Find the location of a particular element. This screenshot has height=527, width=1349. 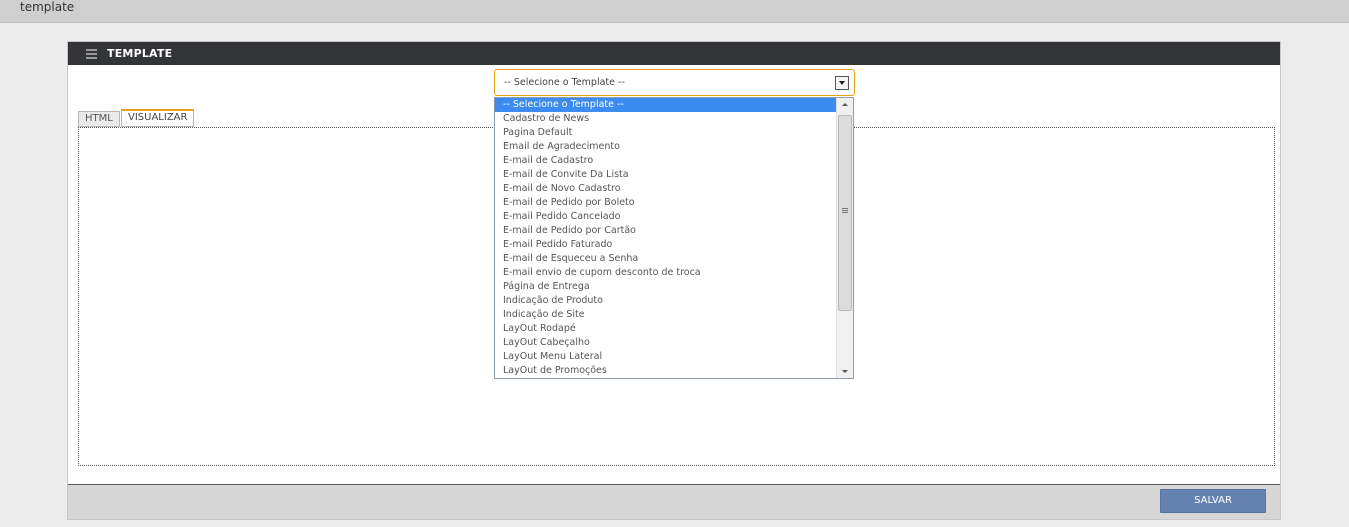

scrollbar-thumb is located at coordinates (845, 213).